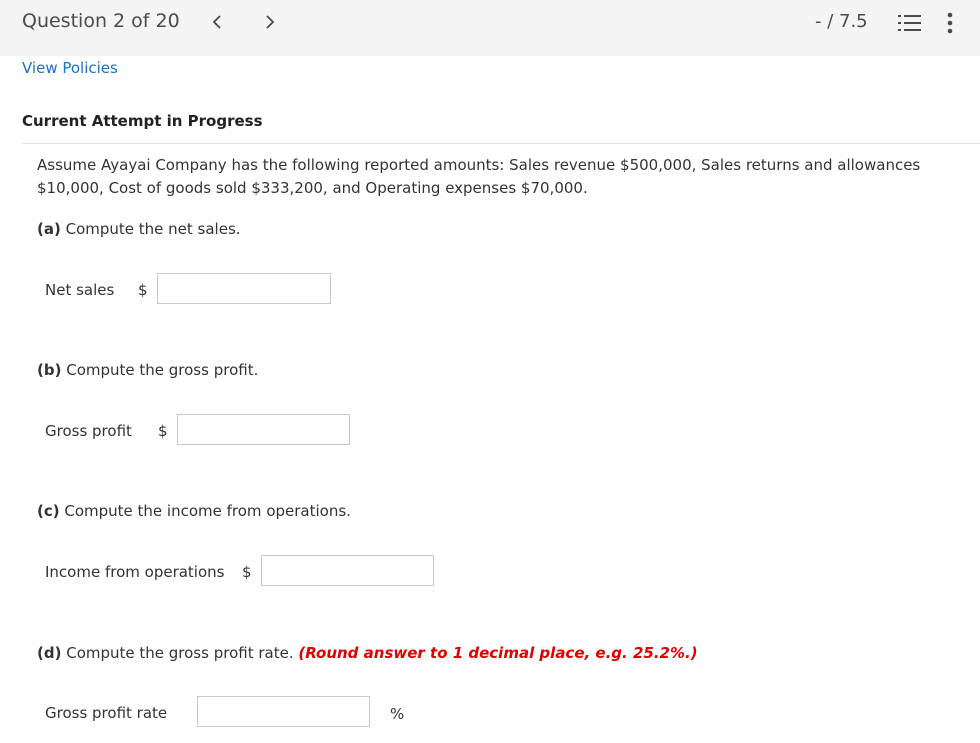  Describe the element at coordinates (247, 572) in the screenshot. I see `income-from-operations-currency: $` at that location.